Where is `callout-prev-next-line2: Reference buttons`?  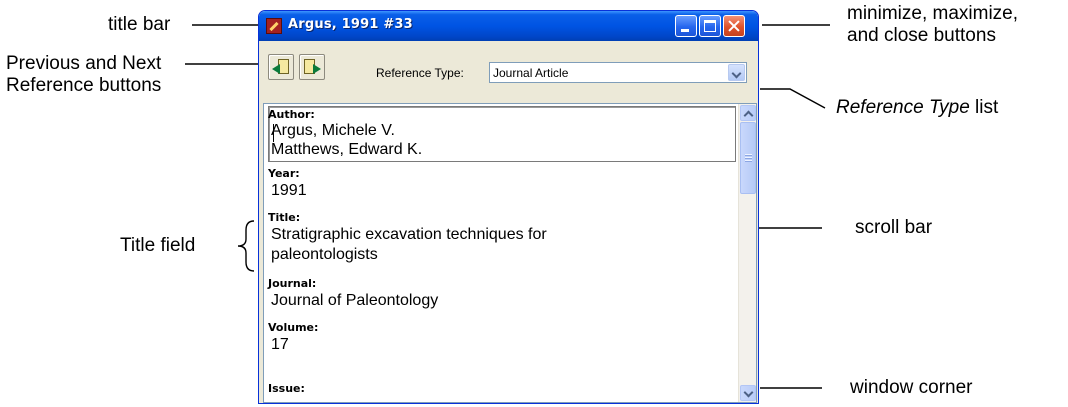
callout-prev-next-line2: Reference buttons is located at coordinates (84, 85).